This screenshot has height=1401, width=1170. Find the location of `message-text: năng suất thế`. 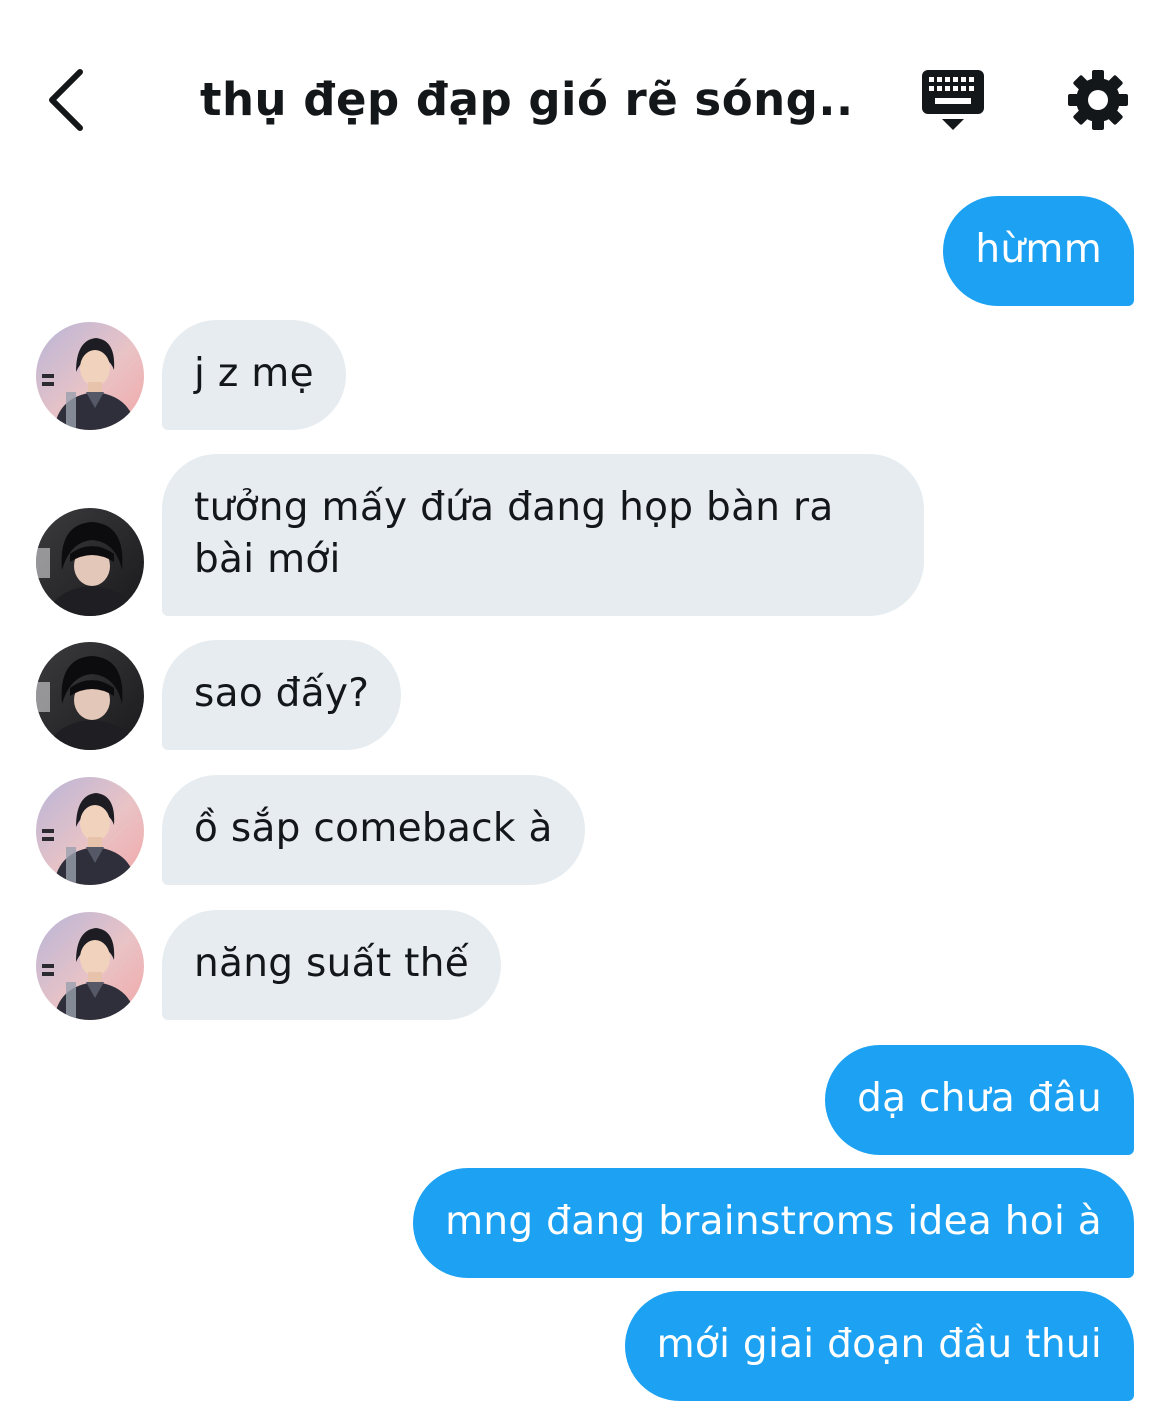

message-text: năng suất thế is located at coordinates (332, 963).